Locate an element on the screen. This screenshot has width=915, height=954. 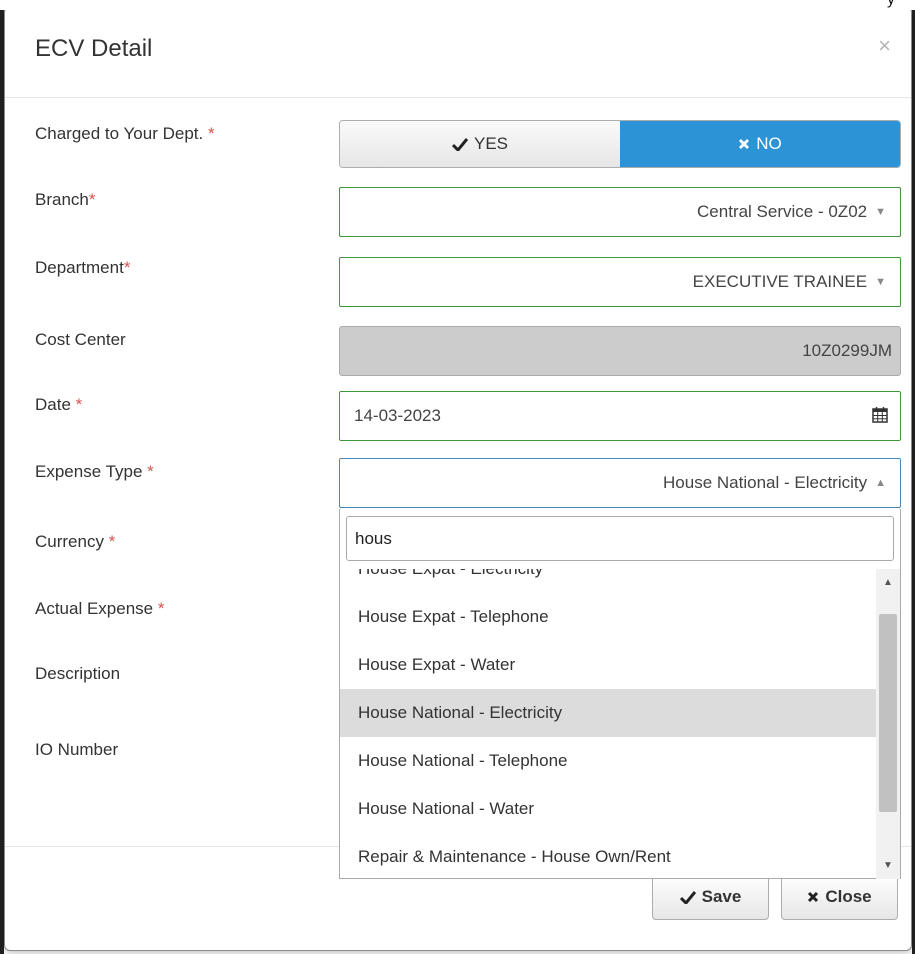
scroll-up-icon: ▲ is located at coordinates (888, 582).